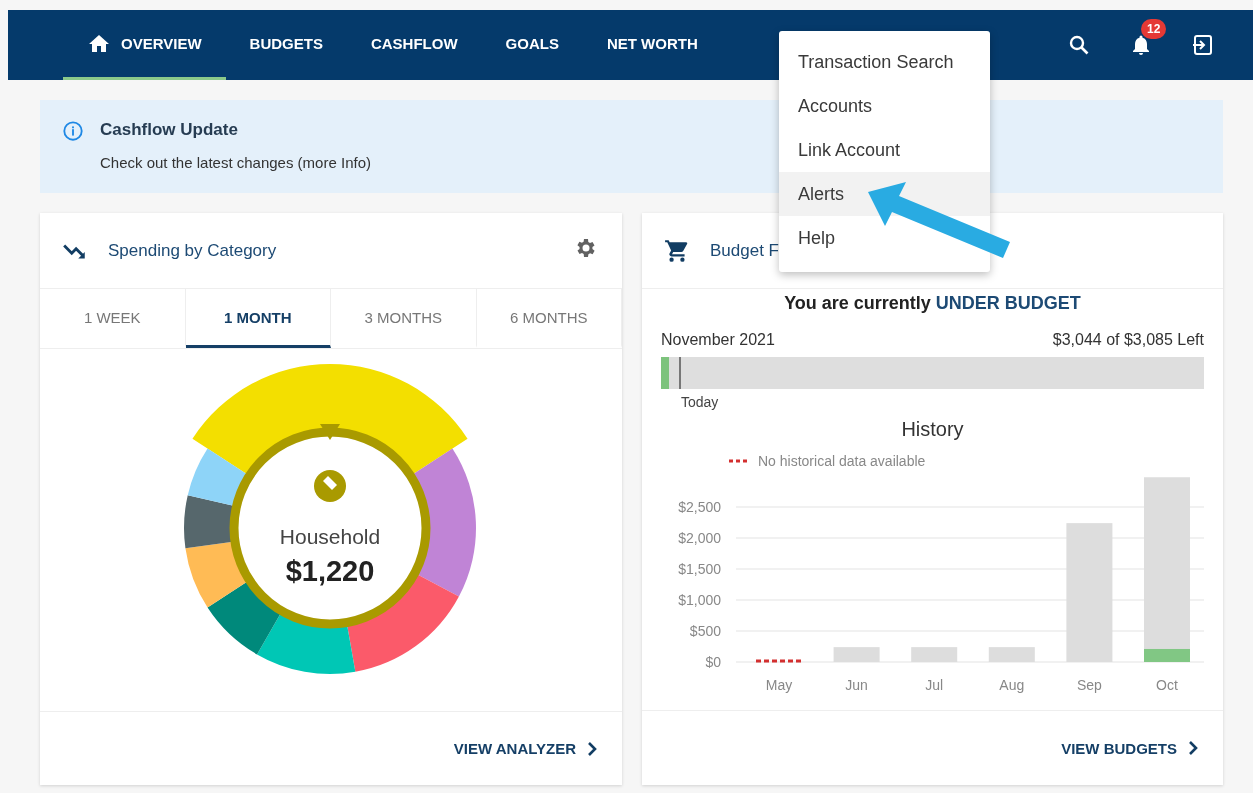 The height and width of the screenshot is (793, 1253). I want to click on menu-item: Accounts, so click(884, 106).